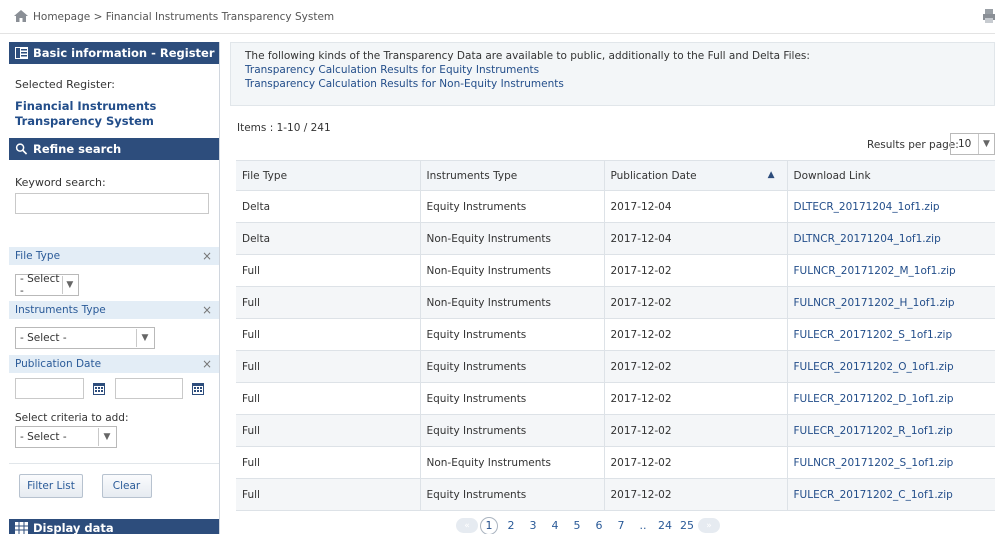 This screenshot has height=534, width=995. I want to click on instruments-type-select: - Select - ▼, so click(85, 338).